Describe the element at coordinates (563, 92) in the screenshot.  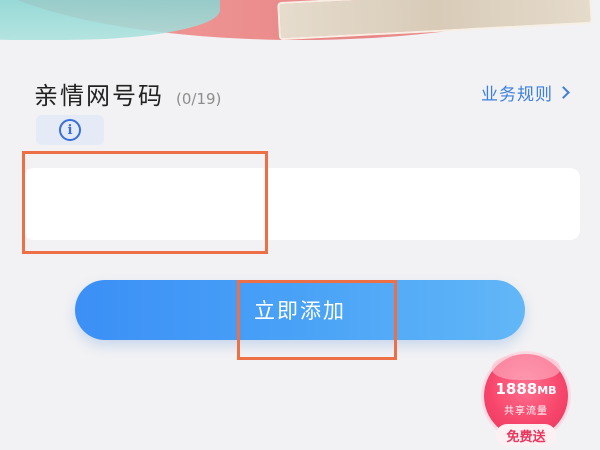
I see `chevron-right-icon` at that location.